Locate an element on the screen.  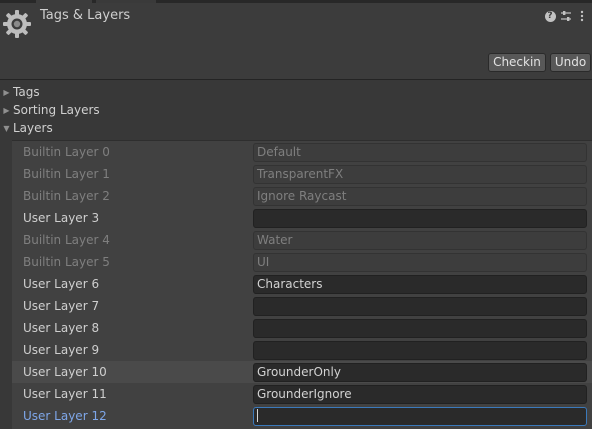
layer-row: User Layer 6 Characters is located at coordinates (302, 284).